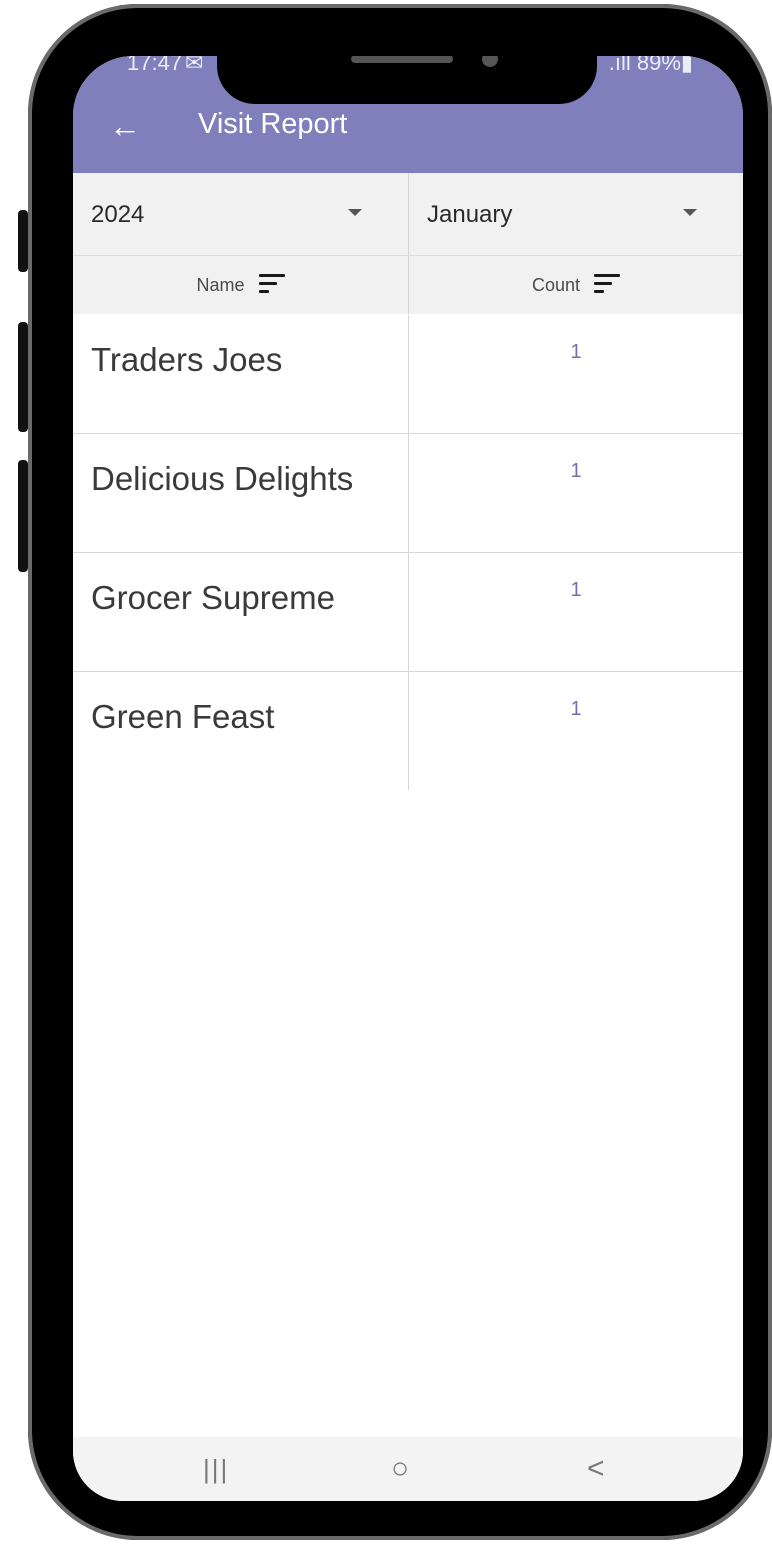  What do you see at coordinates (155, 65) in the screenshot?
I see `status-bar-time: 17:47` at bounding box center [155, 65].